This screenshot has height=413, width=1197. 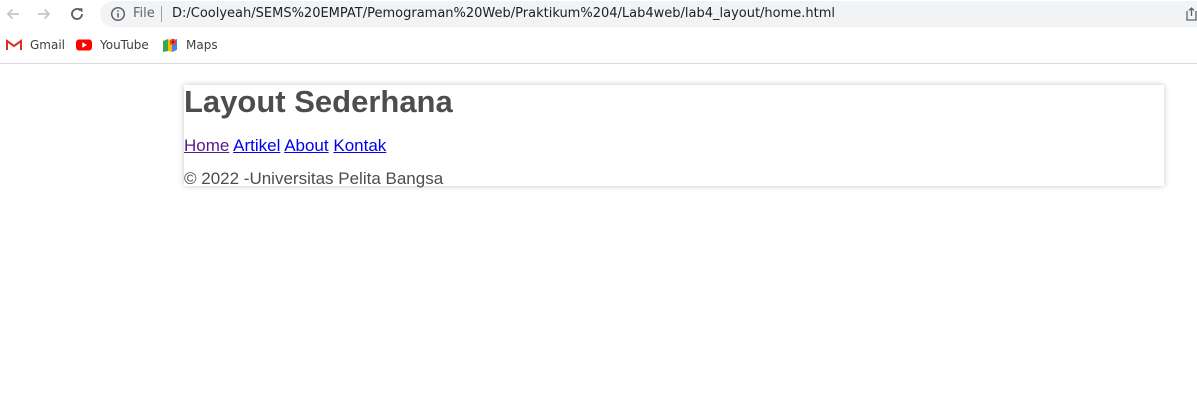 I want to click on reload-button, so click(x=77, y=14).